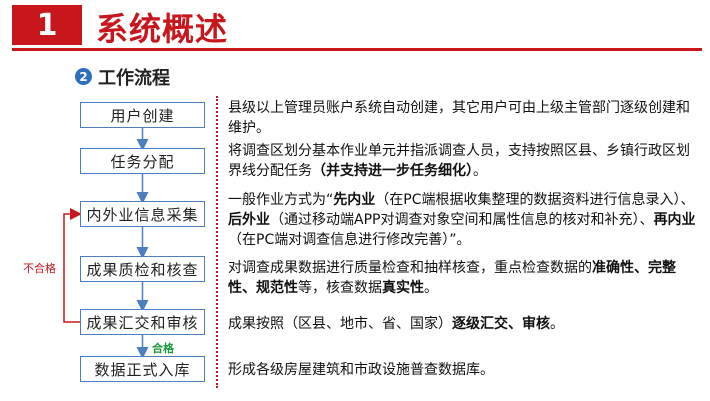  Describe the element at coordinates (142, 115) in the screenshot. I see `flow-step-user-create: 用户创建` at that location.